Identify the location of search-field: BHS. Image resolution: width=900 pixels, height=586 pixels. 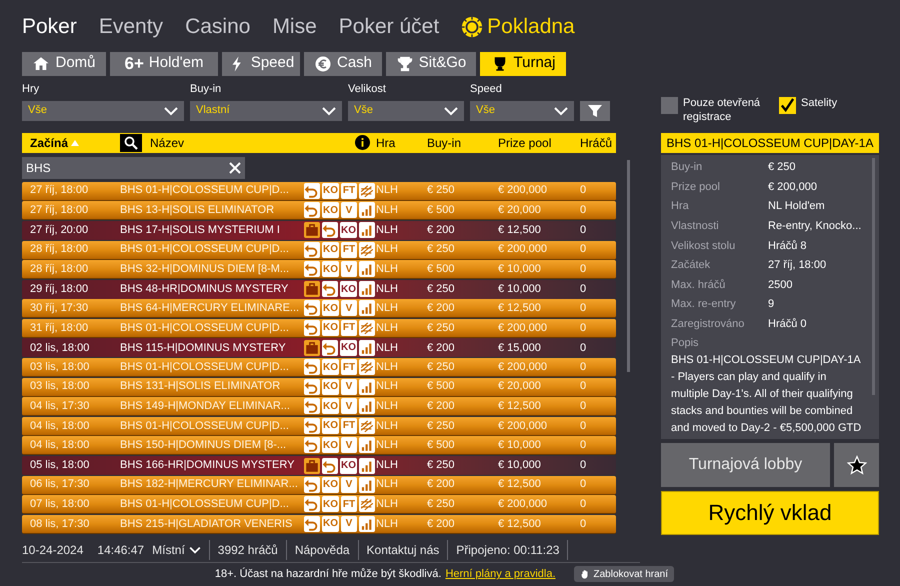
(133, 167).